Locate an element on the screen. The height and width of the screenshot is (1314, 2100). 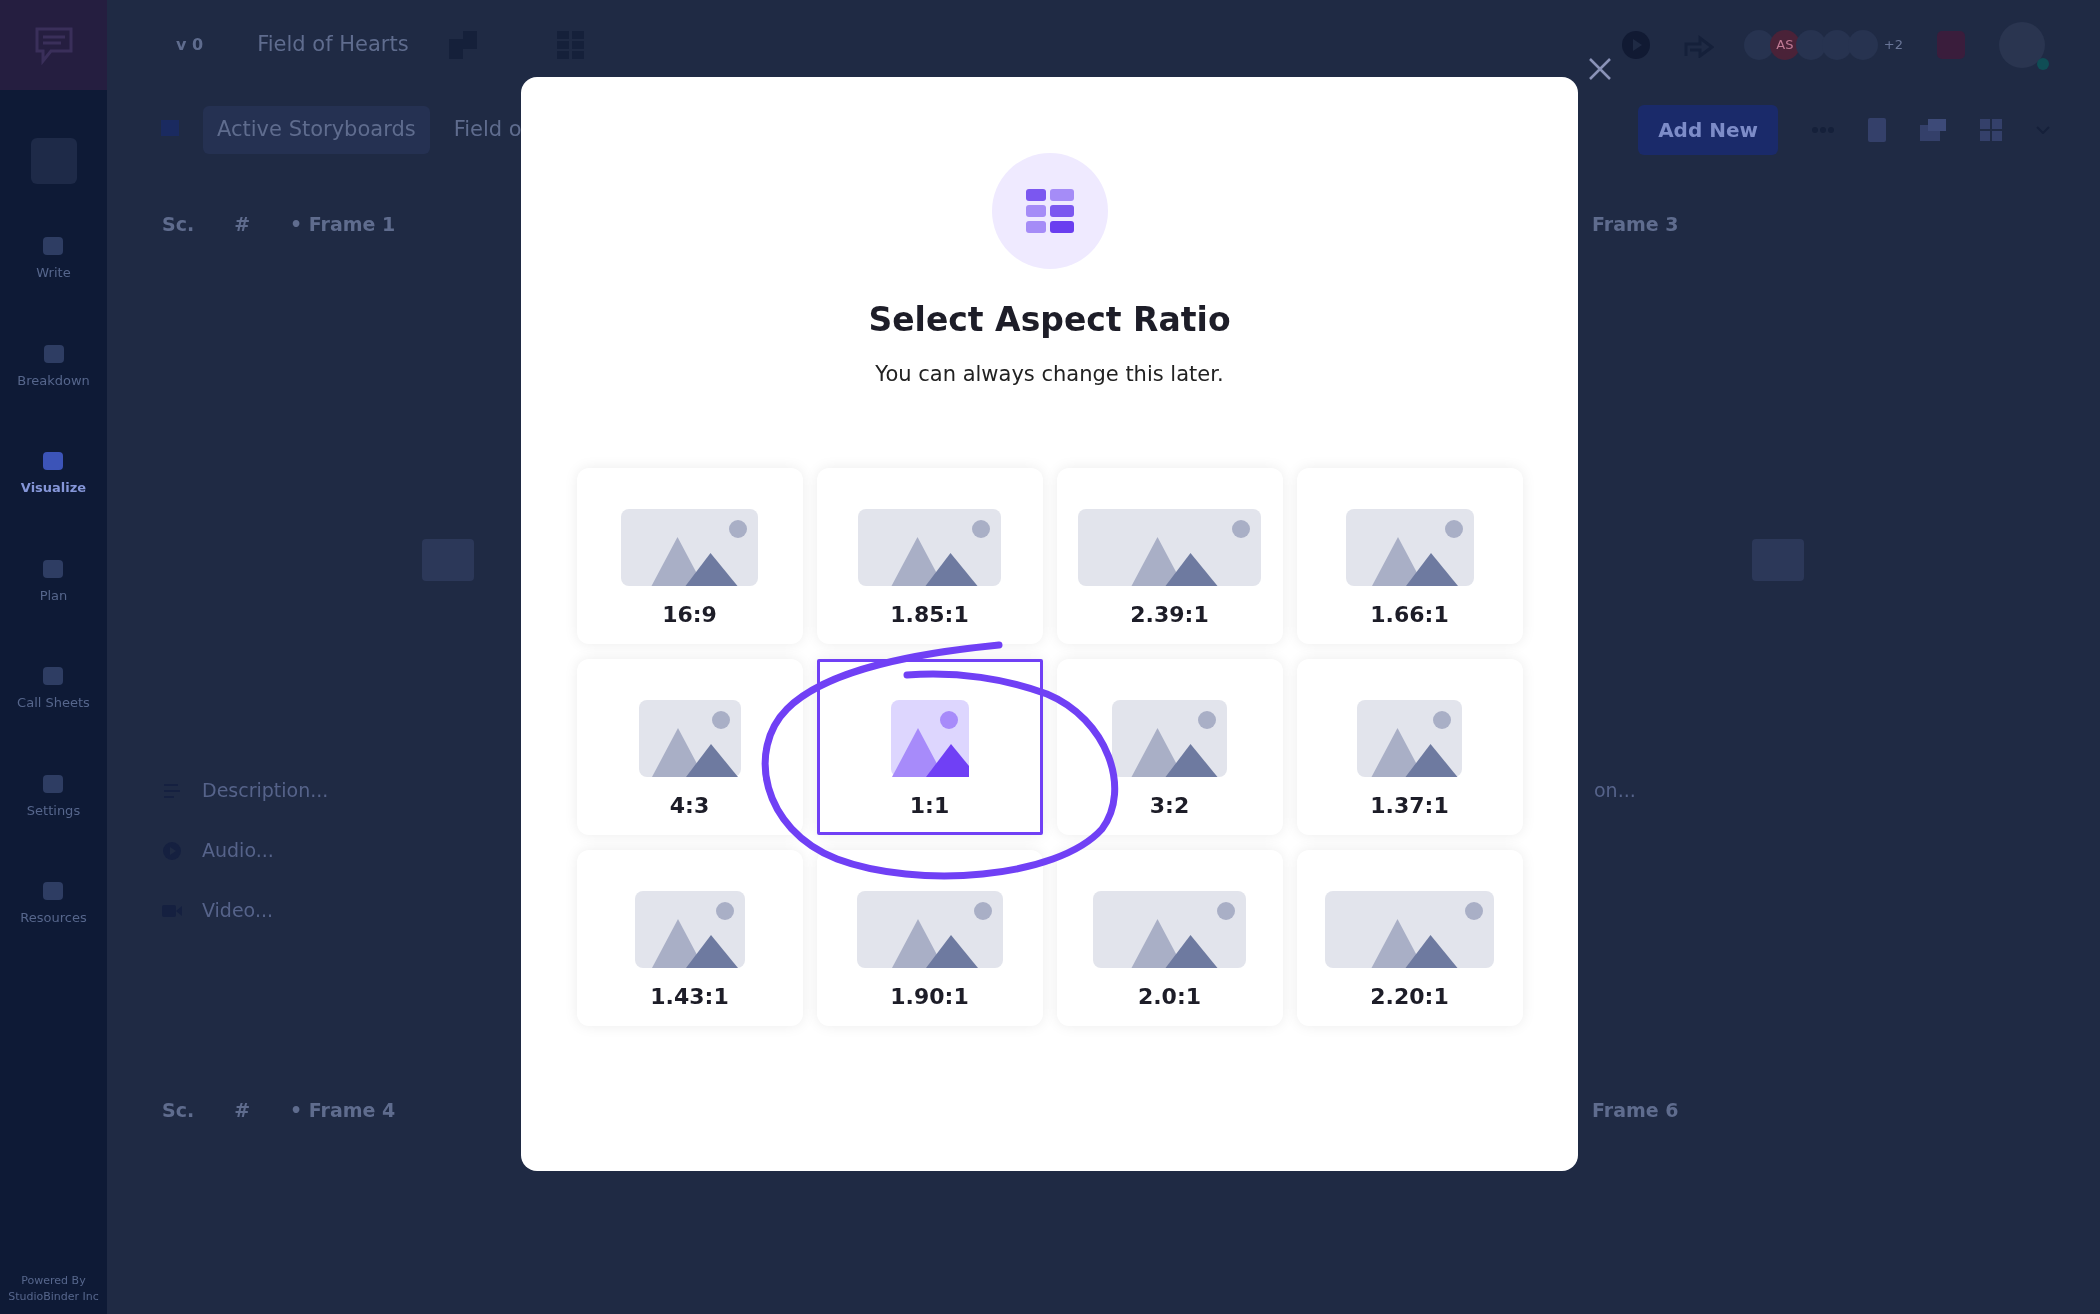
comment-icon is located at coordinates (1951, 45).